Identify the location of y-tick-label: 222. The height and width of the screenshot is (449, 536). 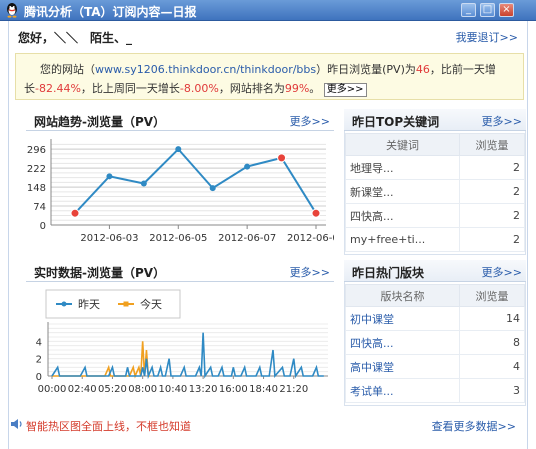
(36, 169).